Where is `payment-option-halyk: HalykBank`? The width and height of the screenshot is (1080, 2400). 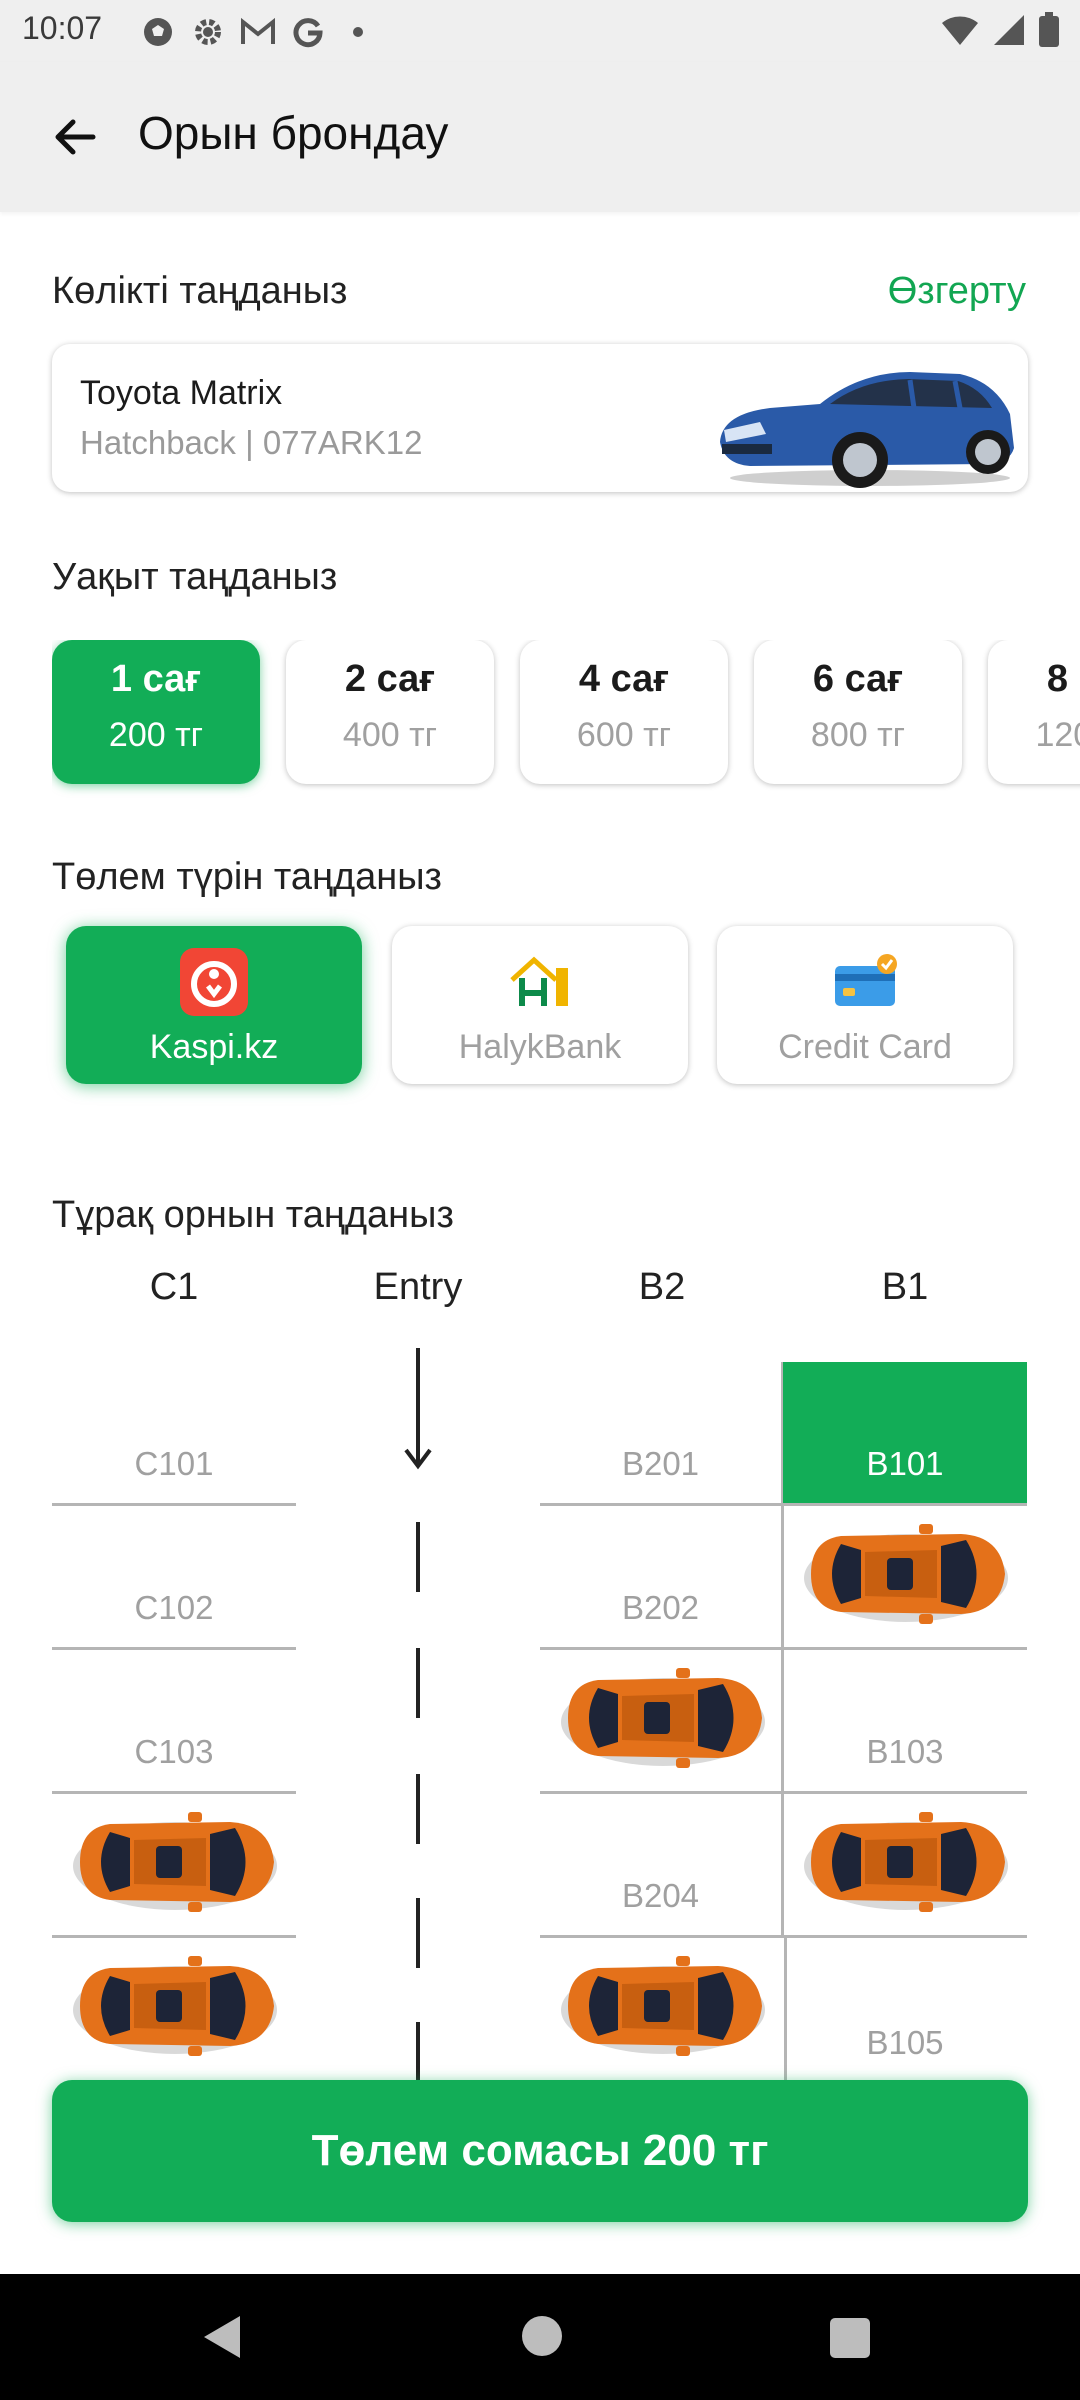
payment-option-halyk: HalykBank is located at coordinates (540, 1005).